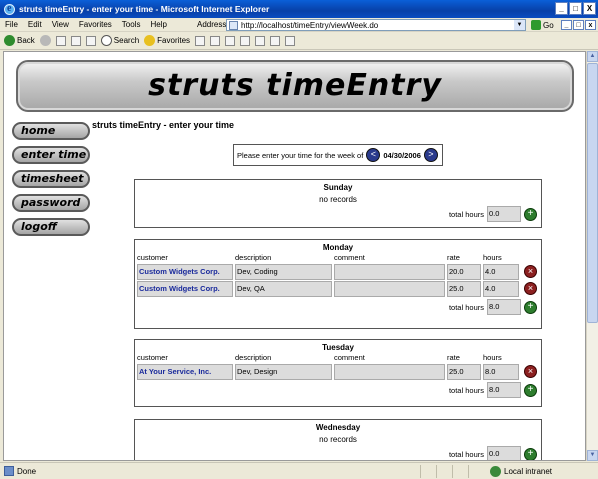  I want to click on forward-button, so click(45, 40).